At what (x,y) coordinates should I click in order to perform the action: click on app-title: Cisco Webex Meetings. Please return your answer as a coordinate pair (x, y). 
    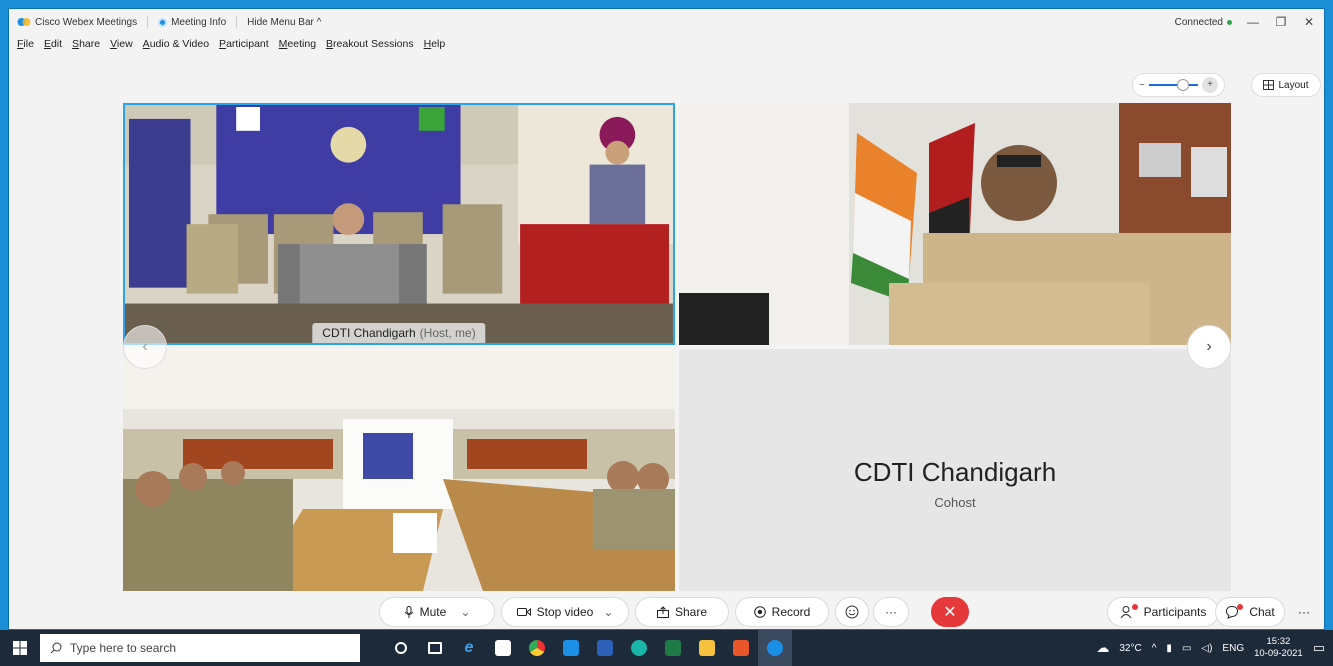
    Looking at the image, I should click on (86, 22).